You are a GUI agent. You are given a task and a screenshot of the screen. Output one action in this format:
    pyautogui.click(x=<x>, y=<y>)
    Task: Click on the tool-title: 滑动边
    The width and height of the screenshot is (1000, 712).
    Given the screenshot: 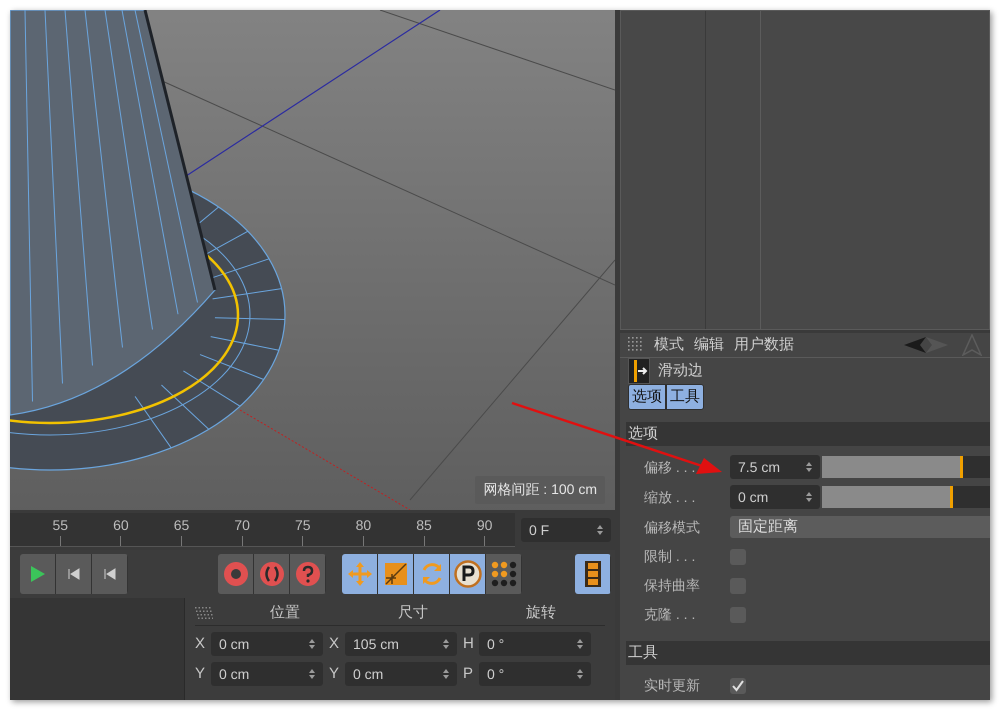 What is the action you would take?
    pyautogui.click(x=680, y=370)
    